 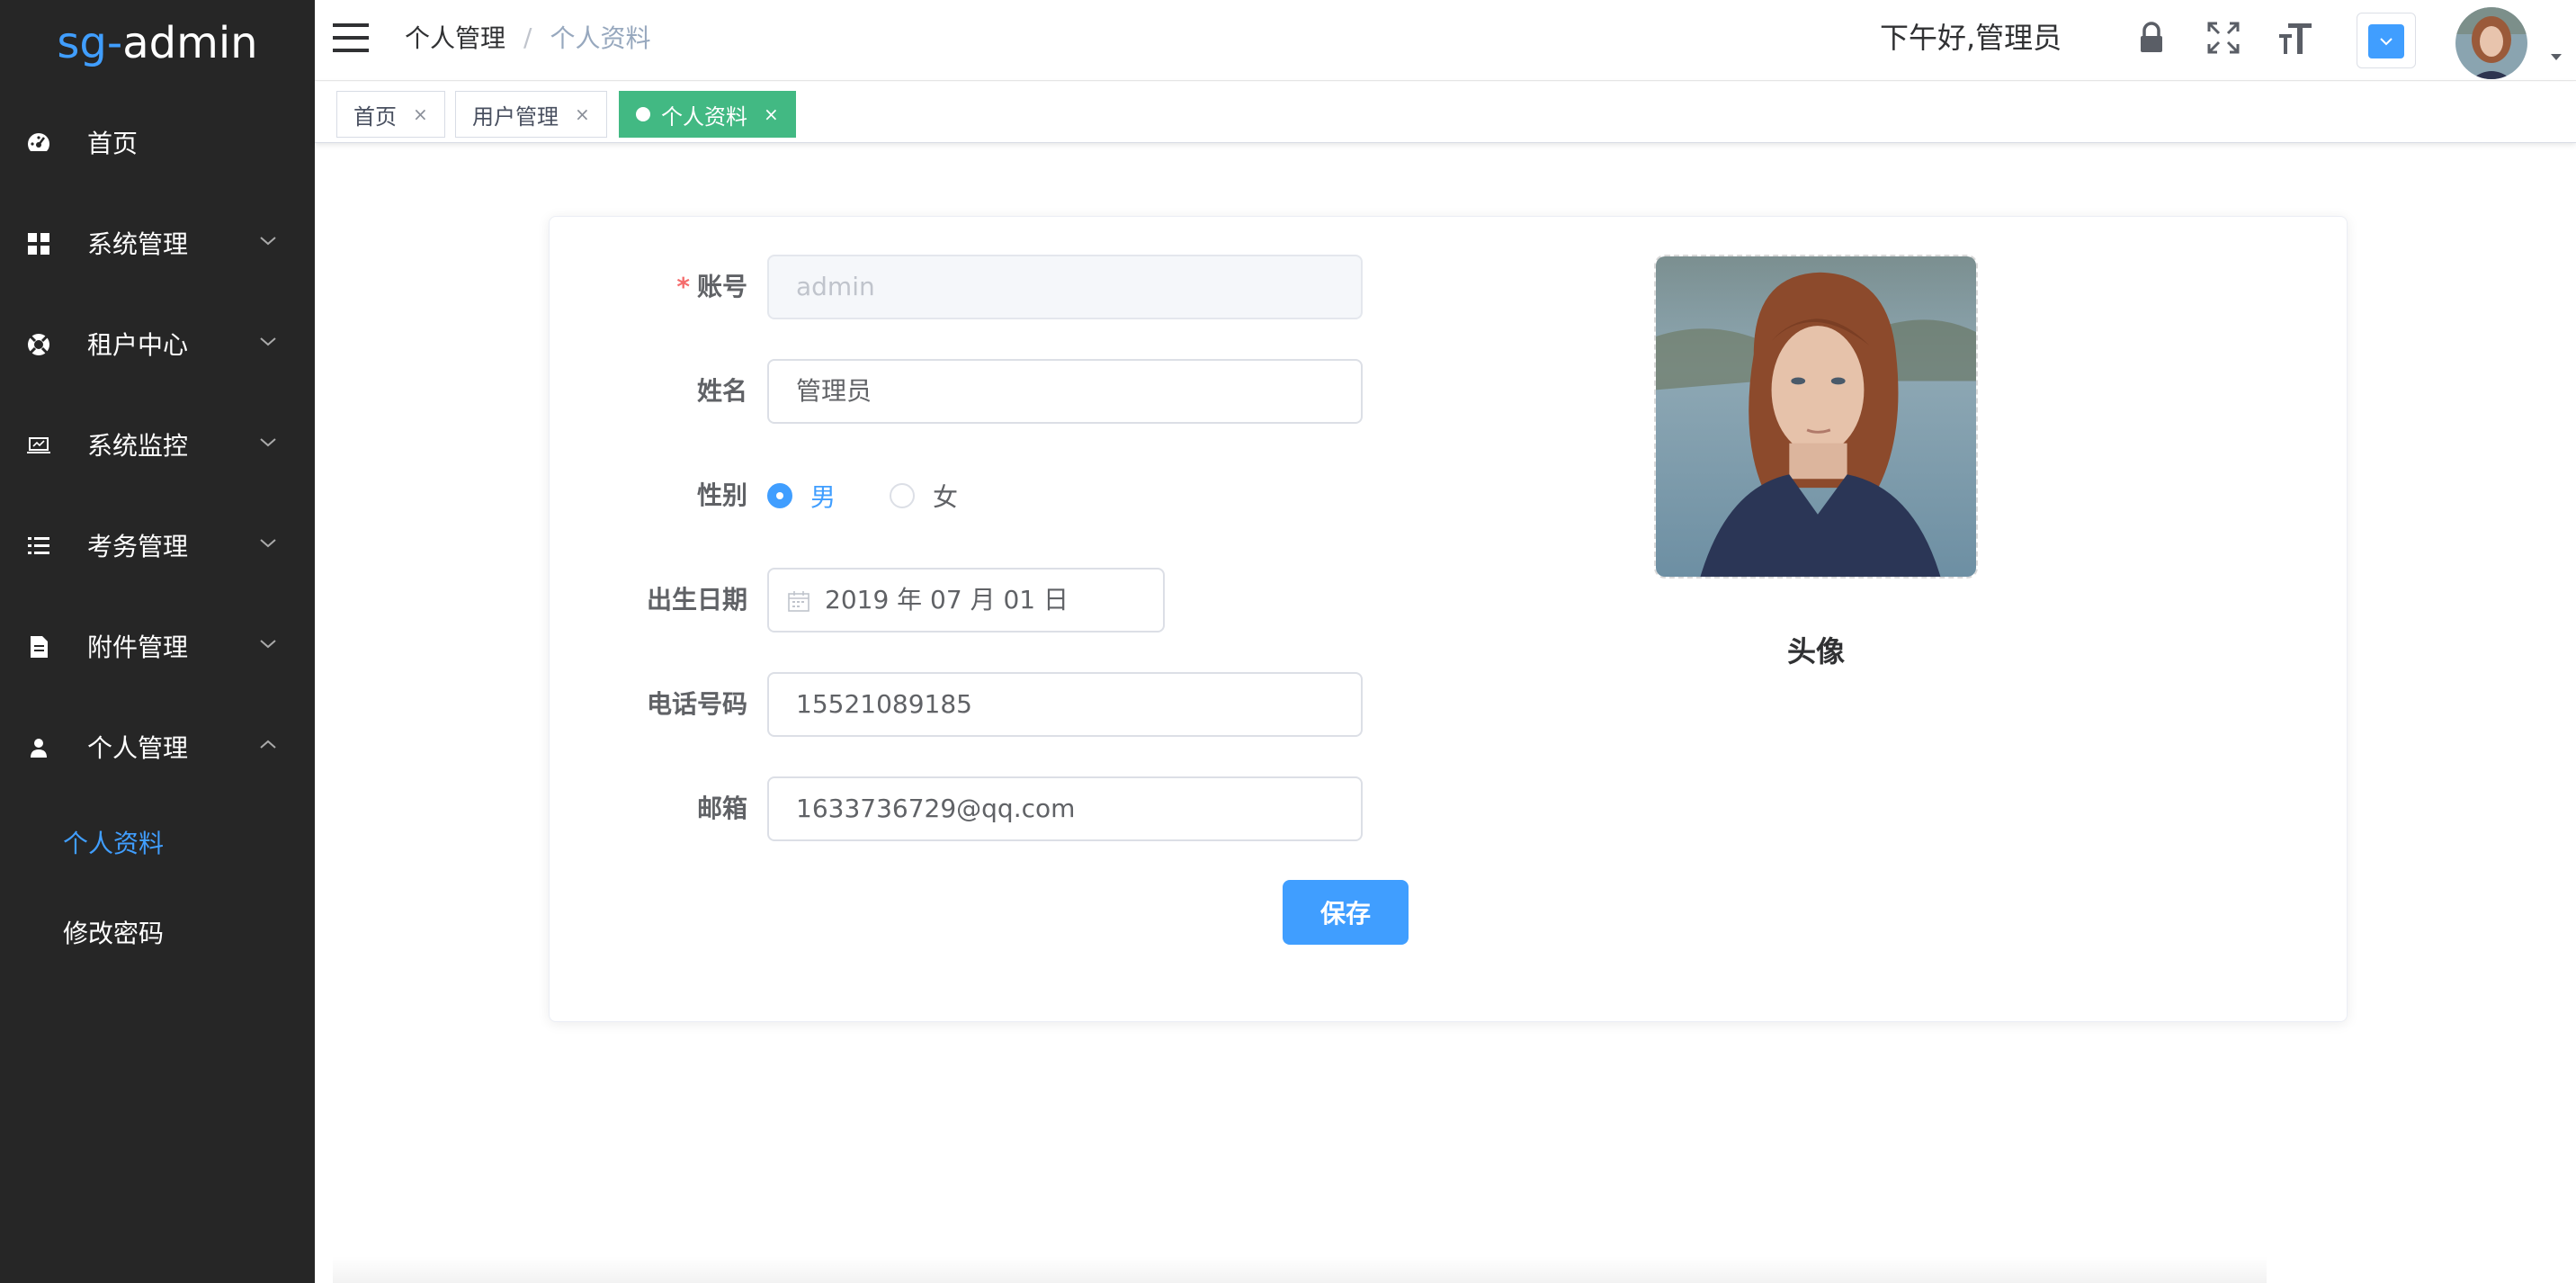 I want to click on sidebar-item-monitor: 系统监控, so click(x=157, y=444).